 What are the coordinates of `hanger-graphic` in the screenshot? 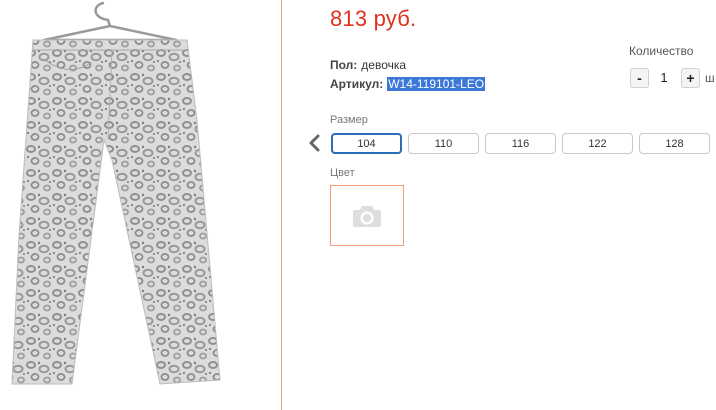 It's located at (110, 21).